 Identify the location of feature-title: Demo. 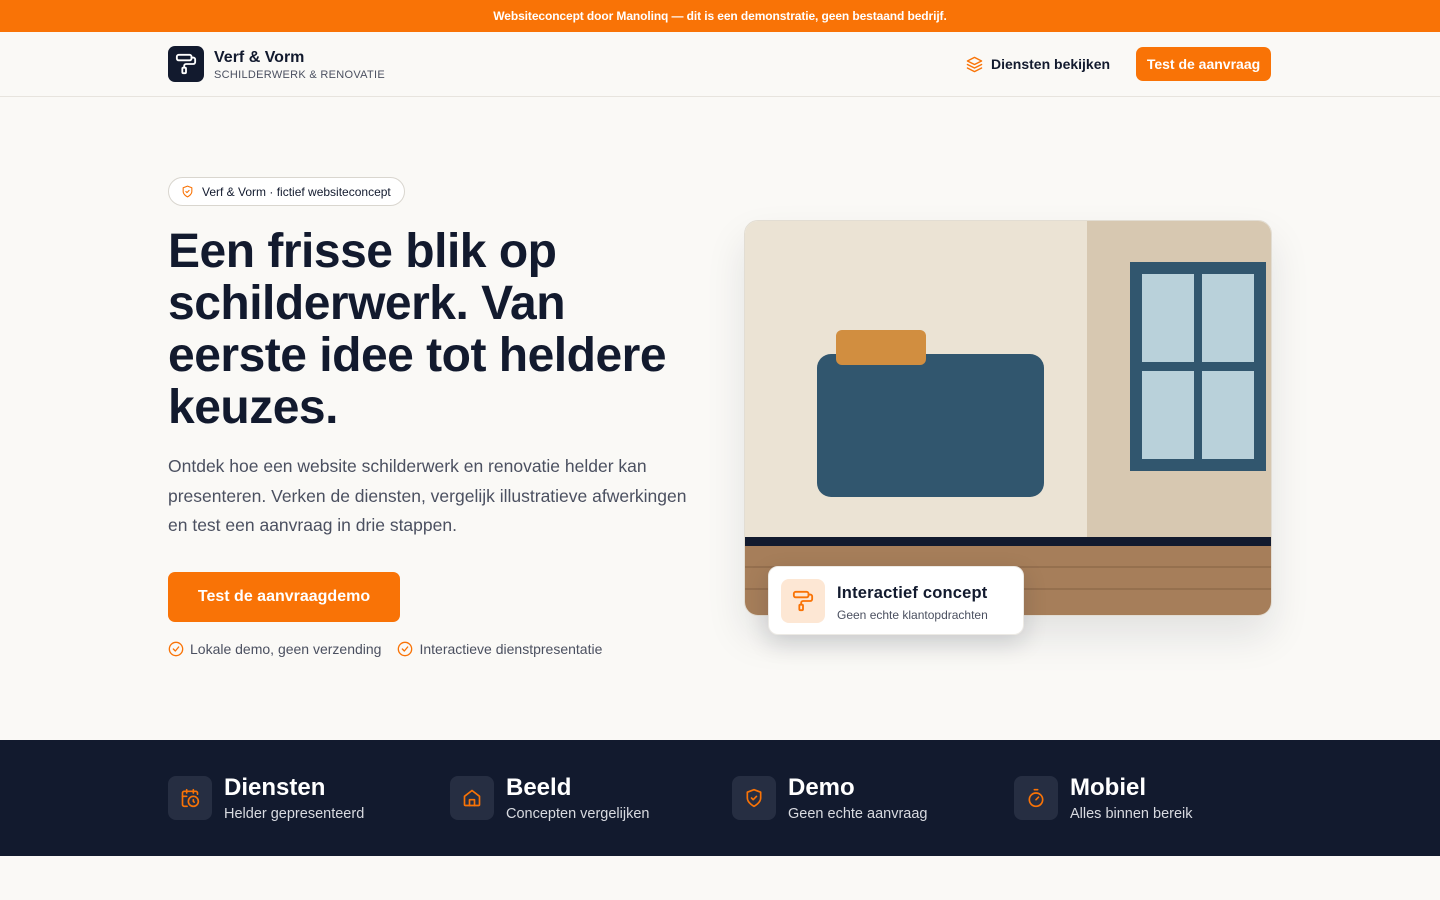
(821, 787).